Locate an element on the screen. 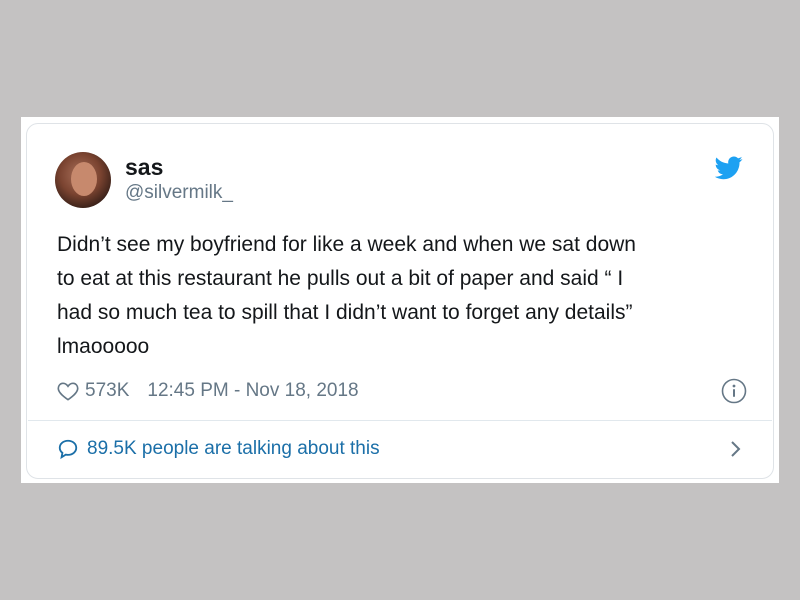  conversation-link: 89.5K people are talking about this is located at coordinates (402, 449).